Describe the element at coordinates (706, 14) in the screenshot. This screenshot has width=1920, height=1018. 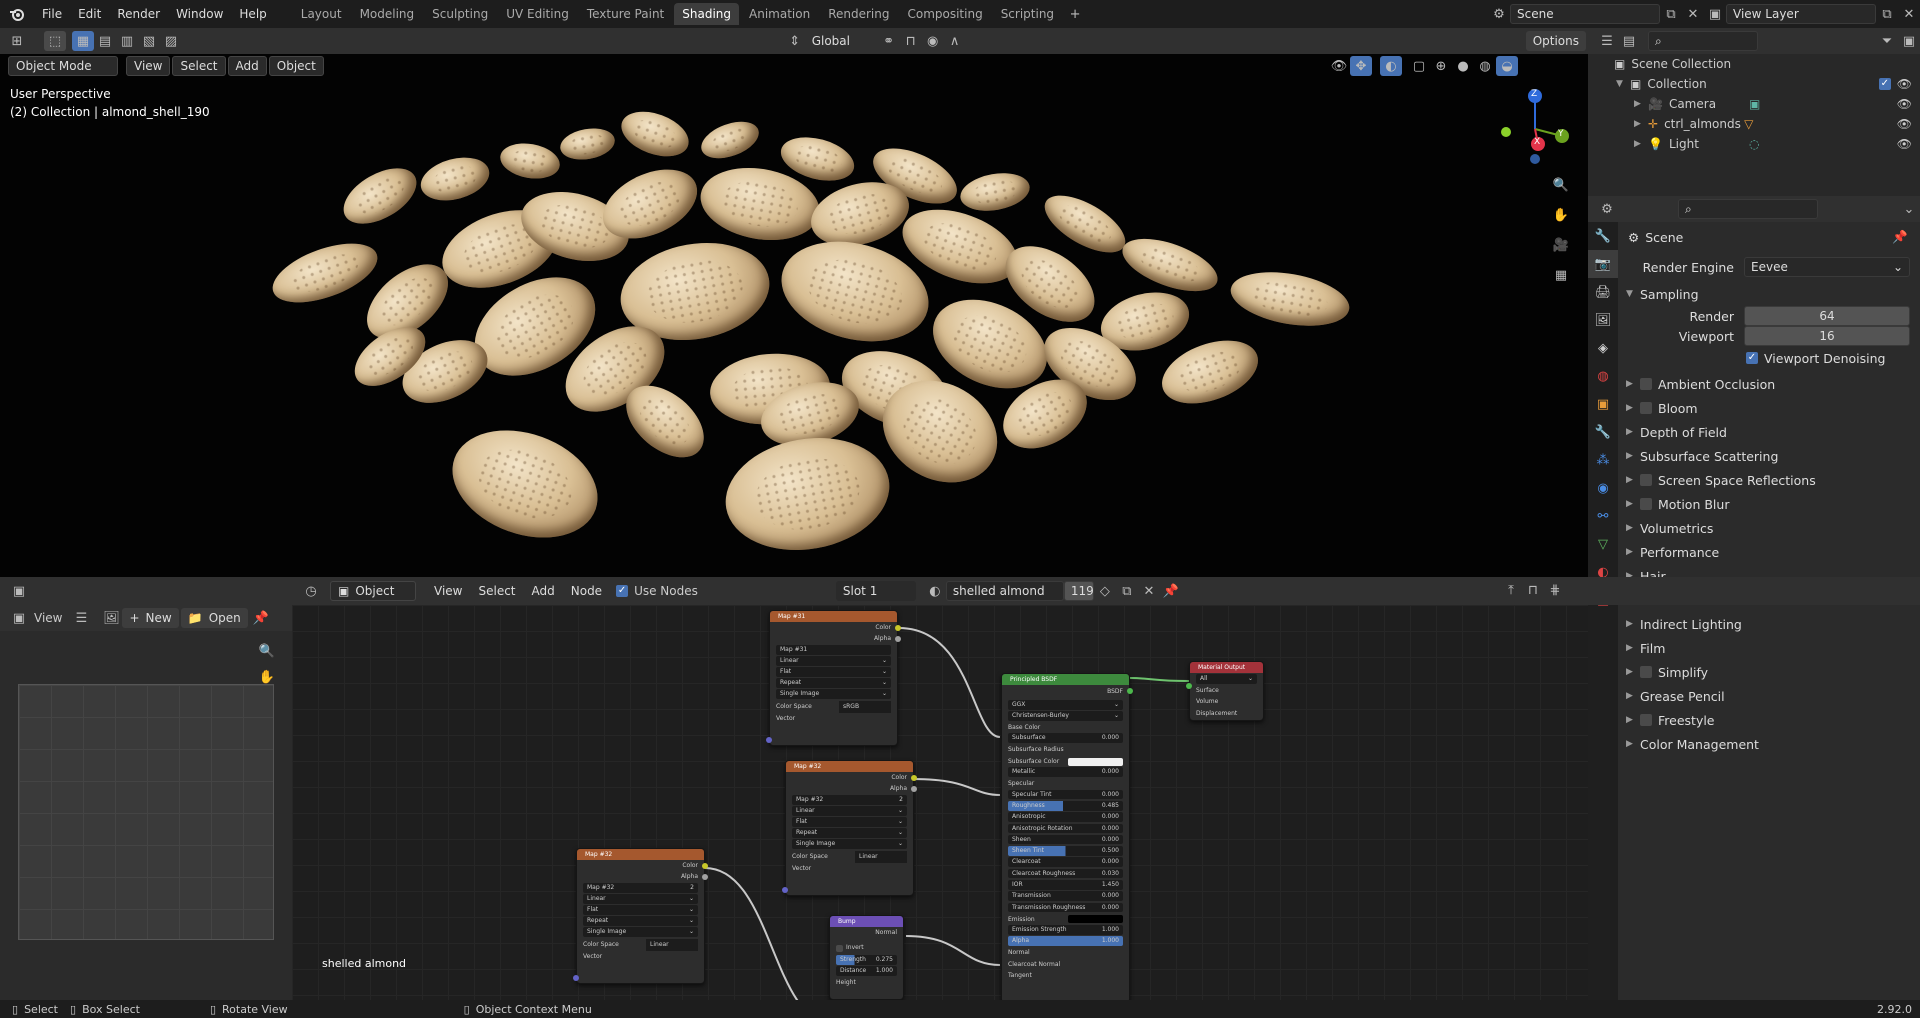
I see `tab-shading: Shading` at that location.